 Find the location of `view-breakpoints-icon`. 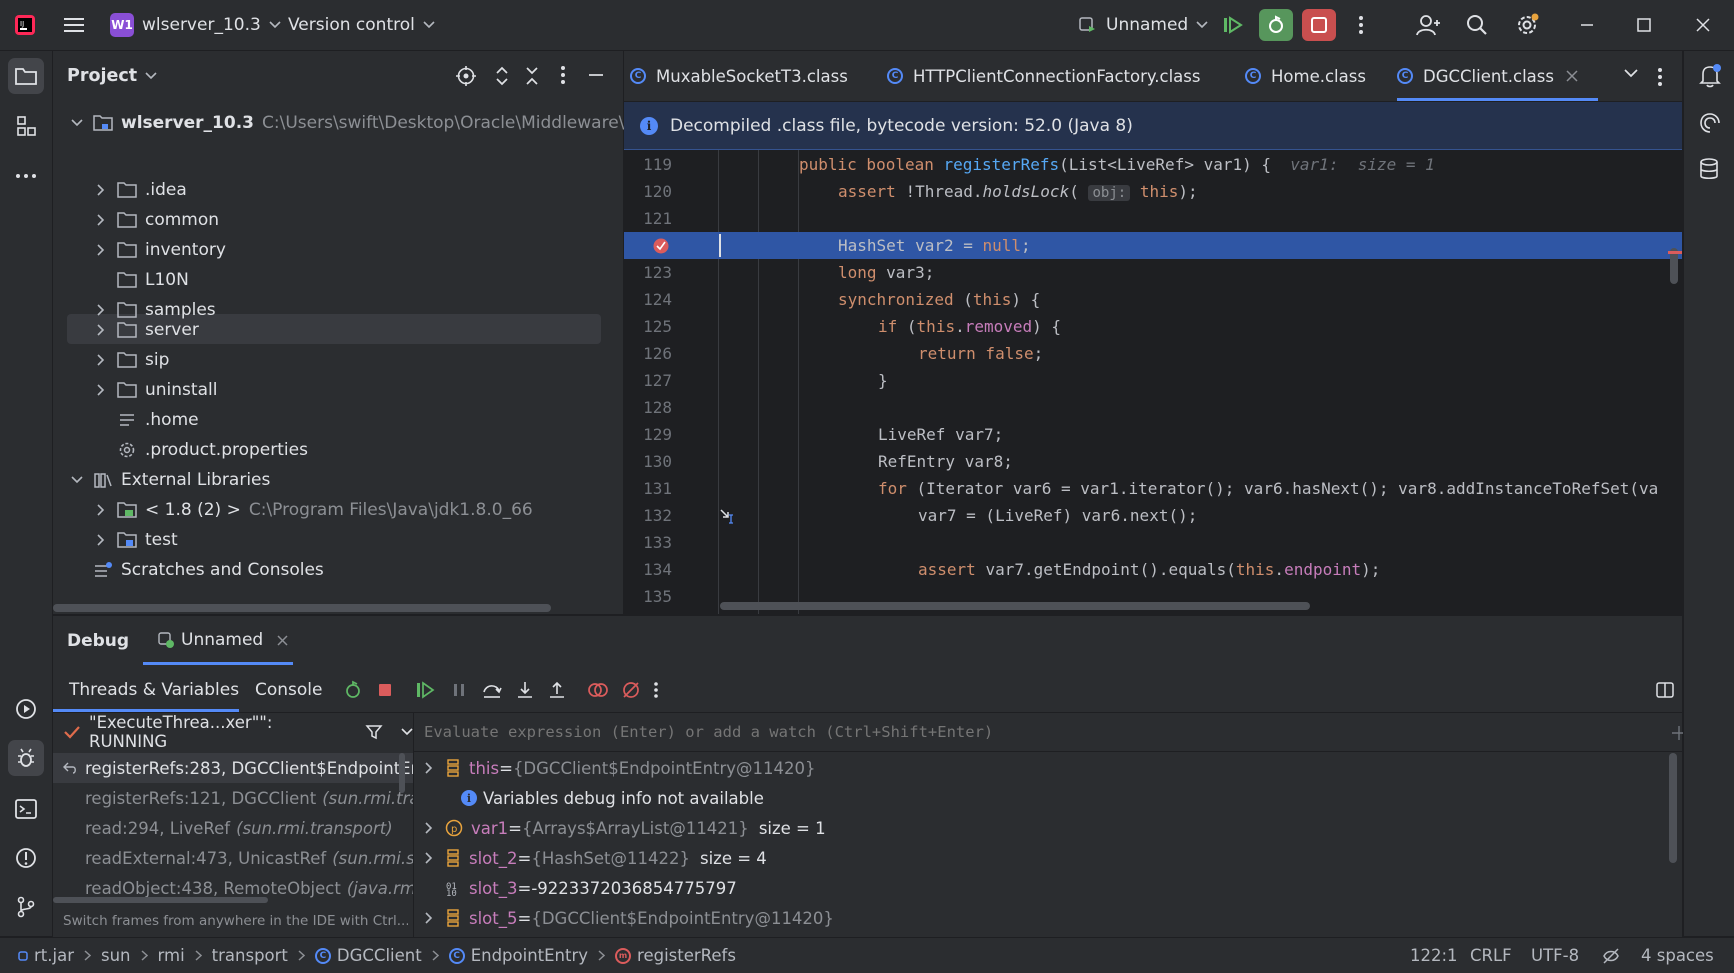

view-breakpoints-icon is located at coordinates (598, 690).